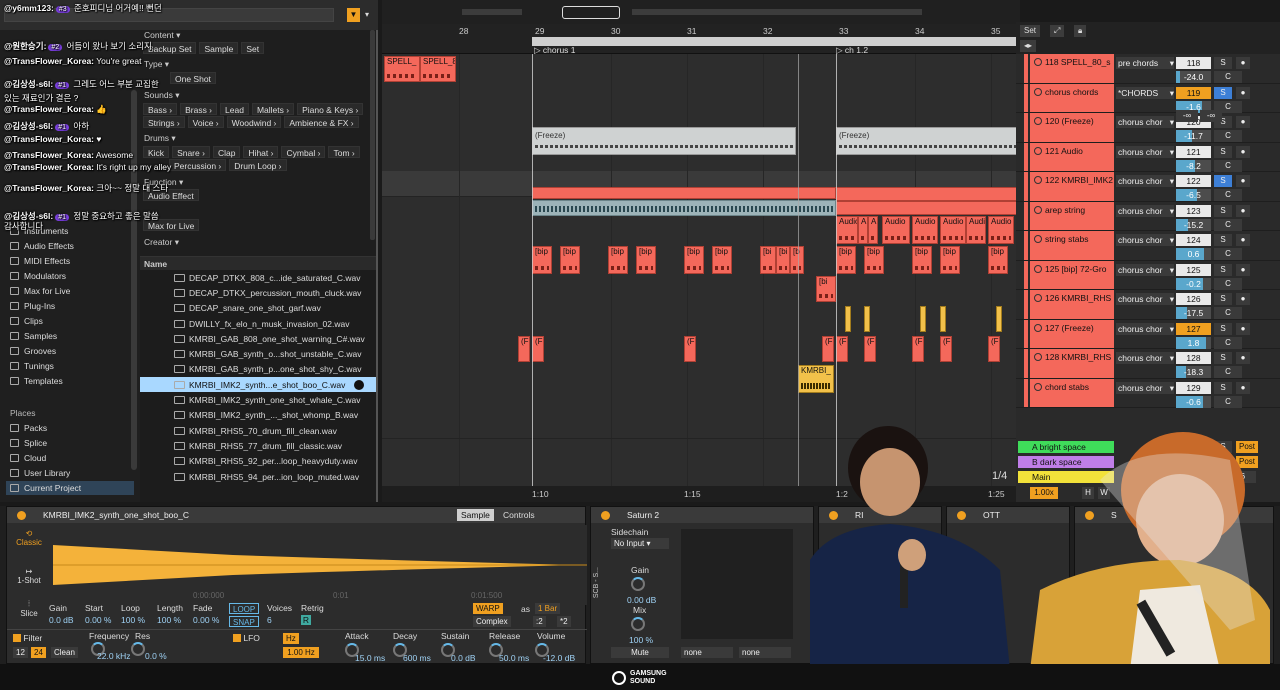  What do you see at coordinates (1193, 165) in the screenshot?
I see `track-volume: -8.2` at bounding box center [1193, 165].